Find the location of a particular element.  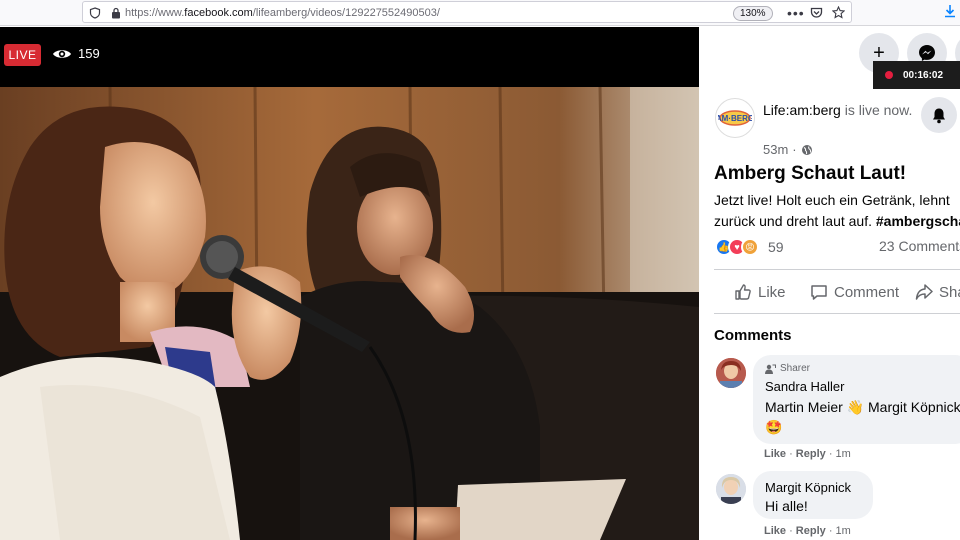

hashtag-link: #ambergschautlaut is located at coordinates (918, 221).